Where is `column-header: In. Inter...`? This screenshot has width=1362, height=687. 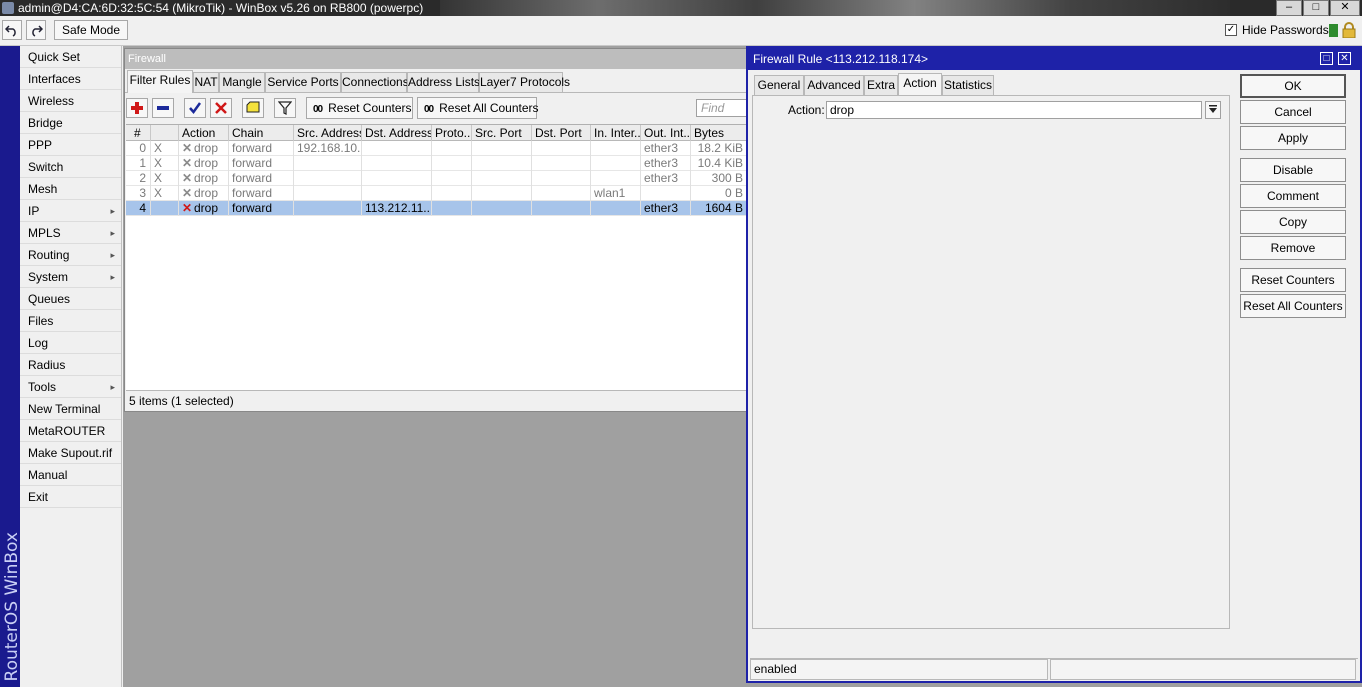 column-header: In. Inter... is located at coordinates (616, 133).